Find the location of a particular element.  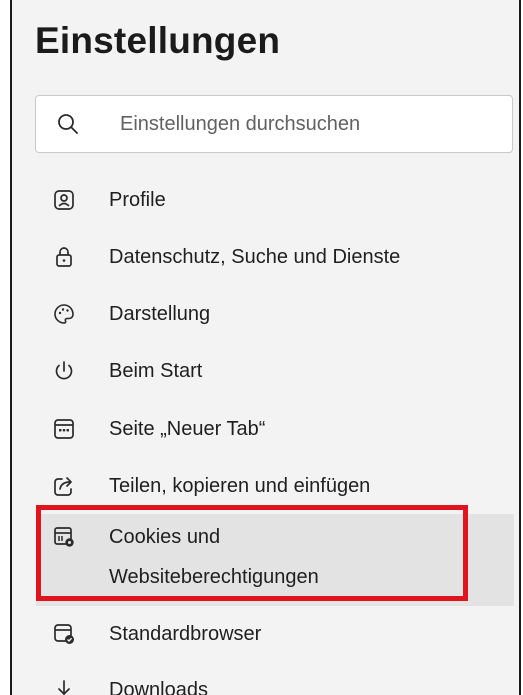

new-tab-page-icon is located at coordinates (64, 429).